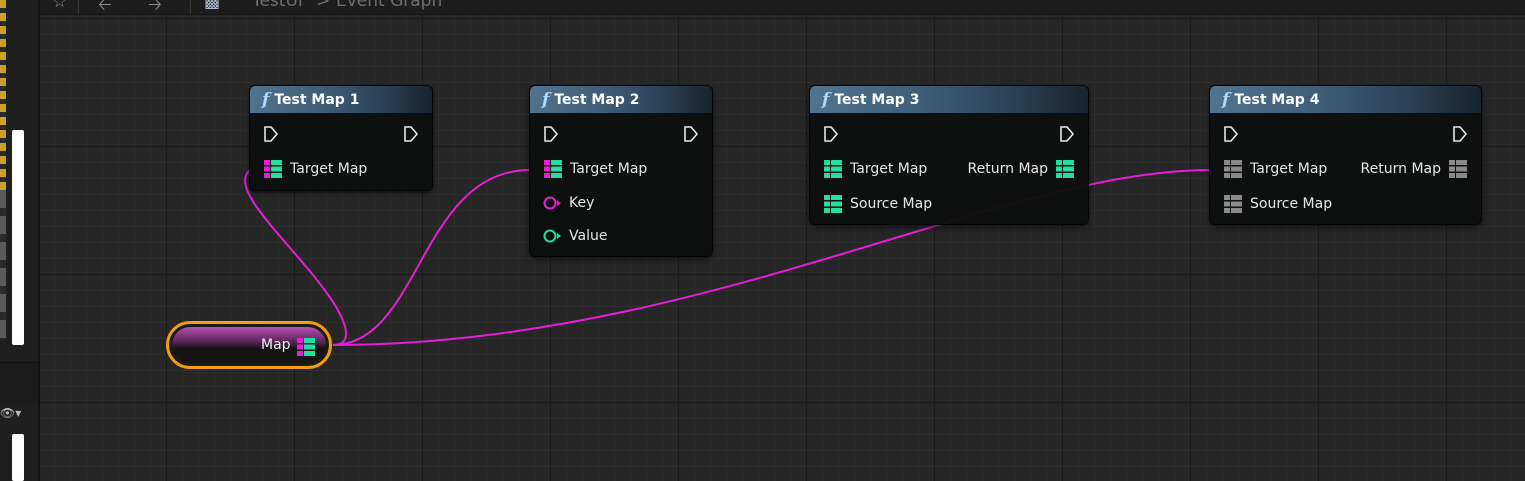 The image size is (1525, 481). Describe the element at coordinates (588, 236) in the screenshot. I see `pin-label: Value` at that location.